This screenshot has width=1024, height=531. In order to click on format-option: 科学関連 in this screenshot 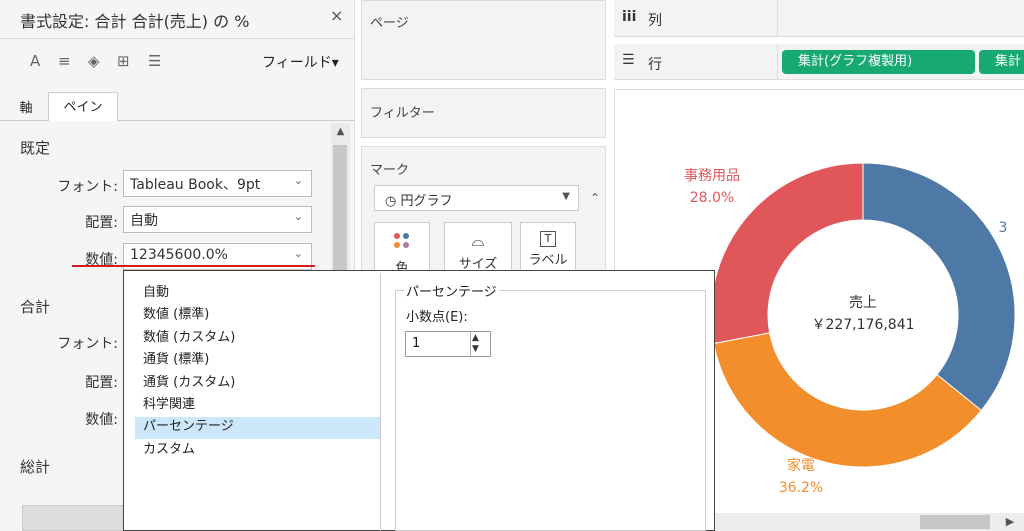, I will do `click(169, 405)`.